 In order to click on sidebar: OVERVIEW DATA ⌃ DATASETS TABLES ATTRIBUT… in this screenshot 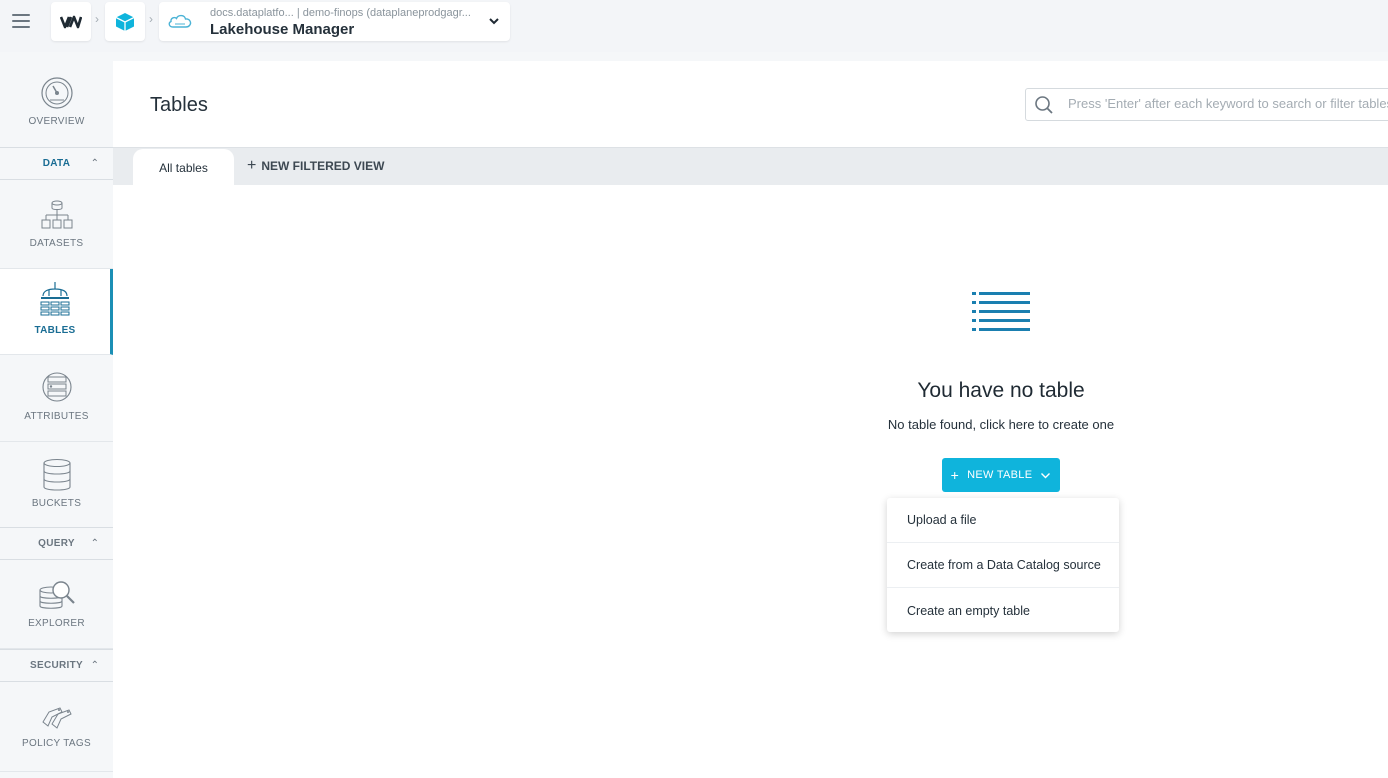, I will do `click(56, 415)`.